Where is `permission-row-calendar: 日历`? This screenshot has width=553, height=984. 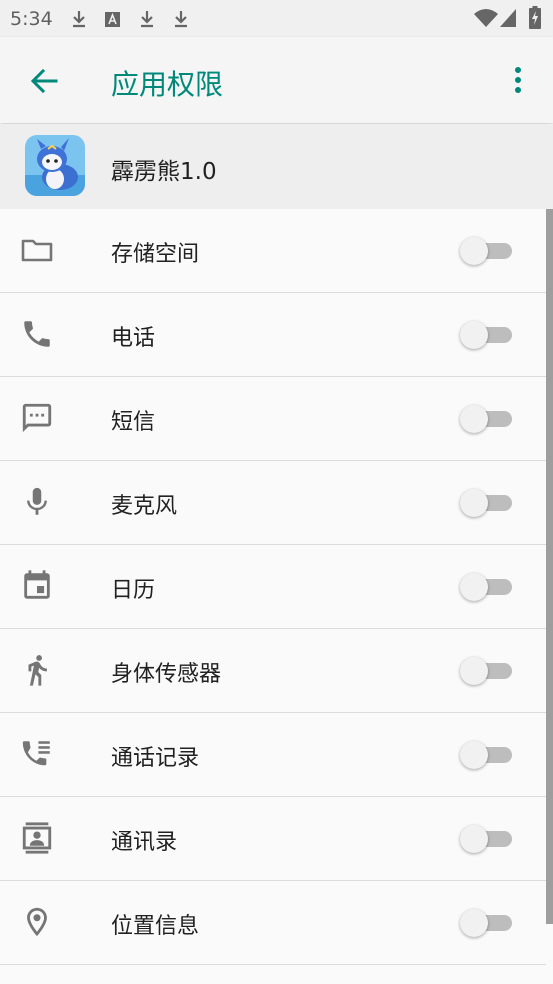 permission-row-calendar: 日历 is located at coordinates (273, 587).